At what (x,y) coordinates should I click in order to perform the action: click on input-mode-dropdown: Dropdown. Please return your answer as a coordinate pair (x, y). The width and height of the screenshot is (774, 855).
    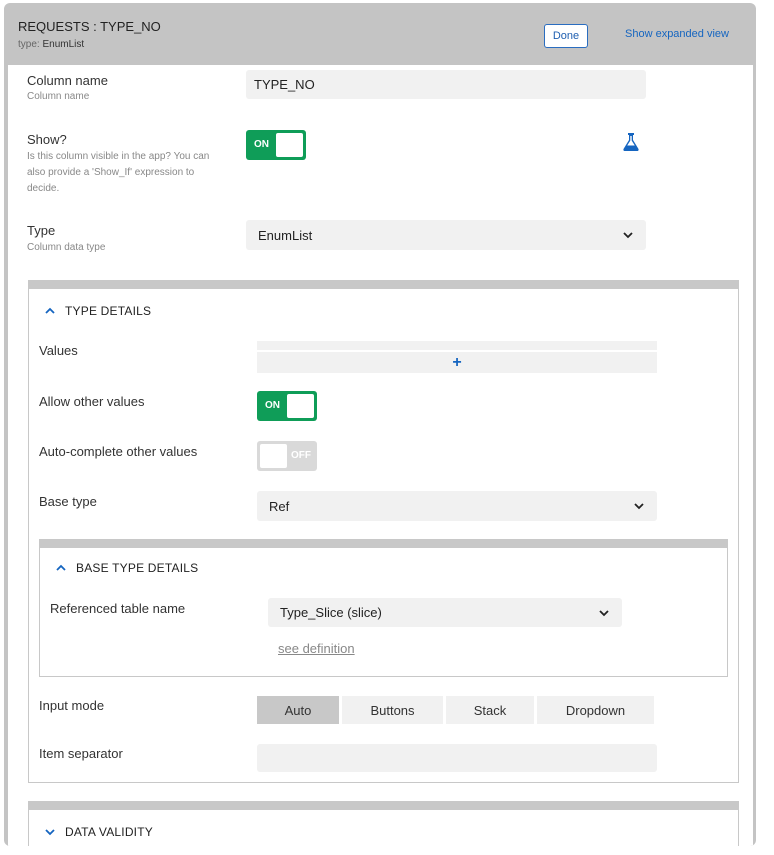
    Looking at the image, I should click on (595, 710).